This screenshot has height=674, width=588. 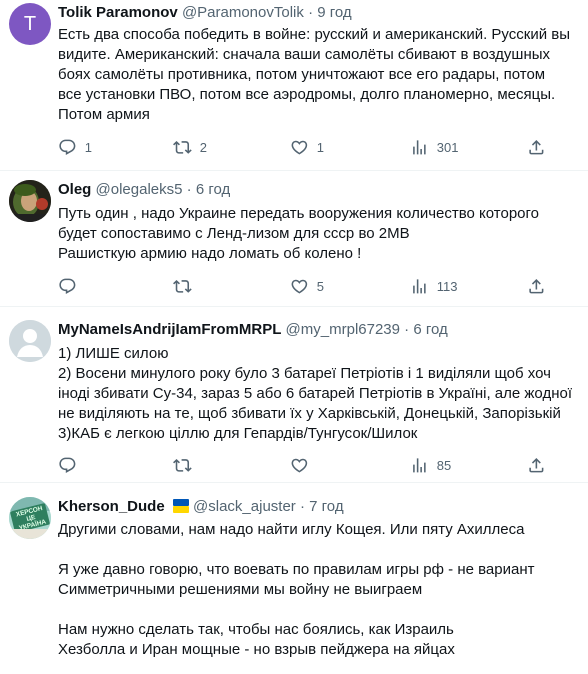 I want to click on avatar-image, so click(x=30, y=201).